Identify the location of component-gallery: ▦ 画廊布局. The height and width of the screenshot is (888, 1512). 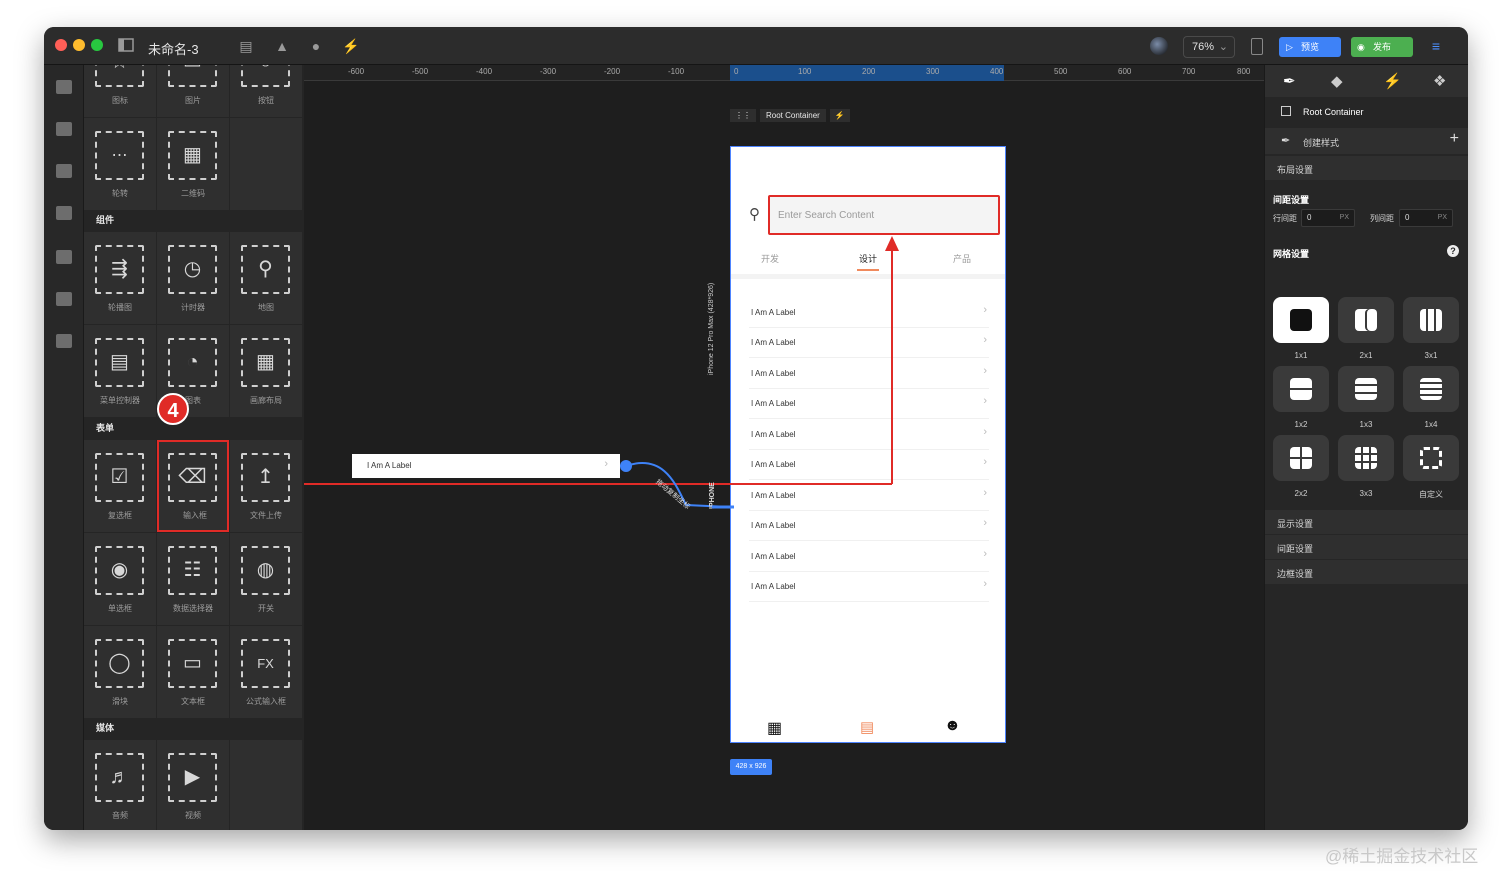
(266, 371).